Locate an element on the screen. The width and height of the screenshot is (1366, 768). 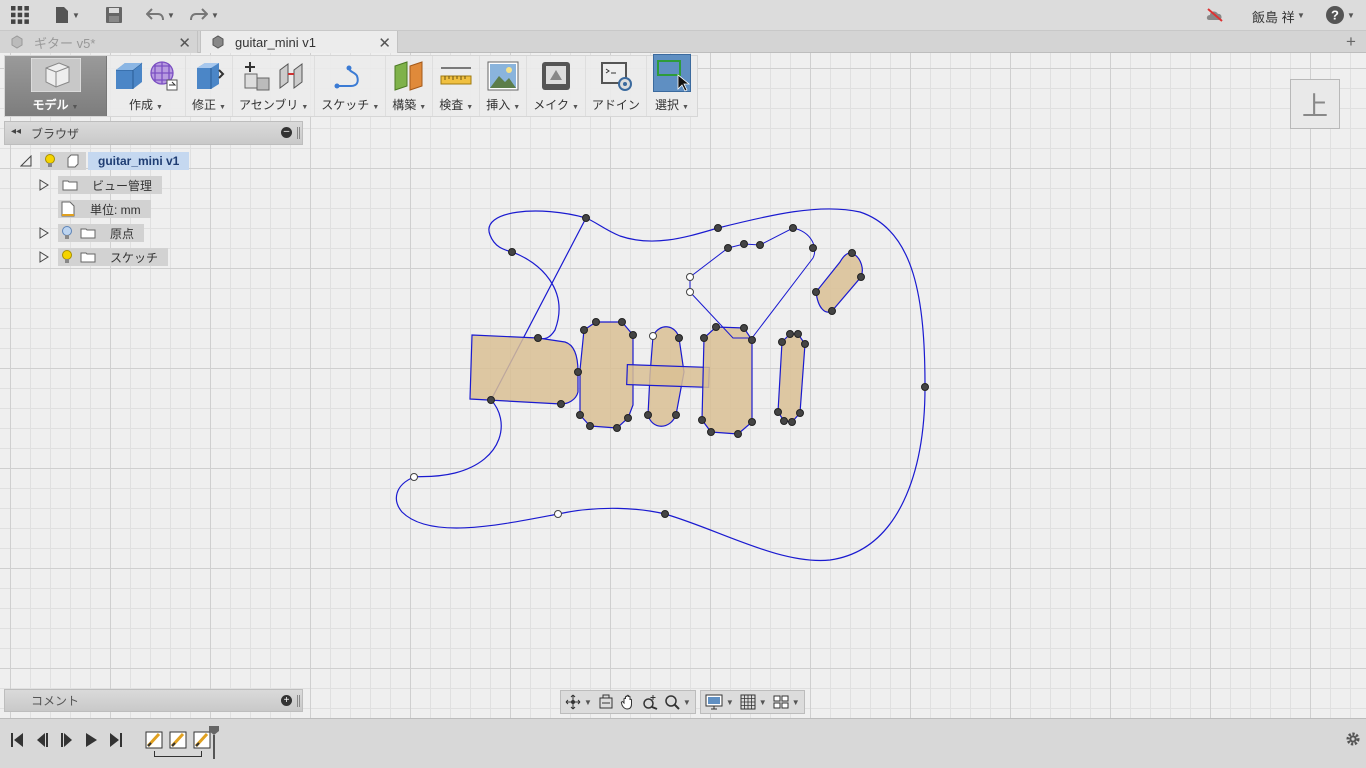
create-menu: 作成 ▼ is located at coordinates (146, 86).